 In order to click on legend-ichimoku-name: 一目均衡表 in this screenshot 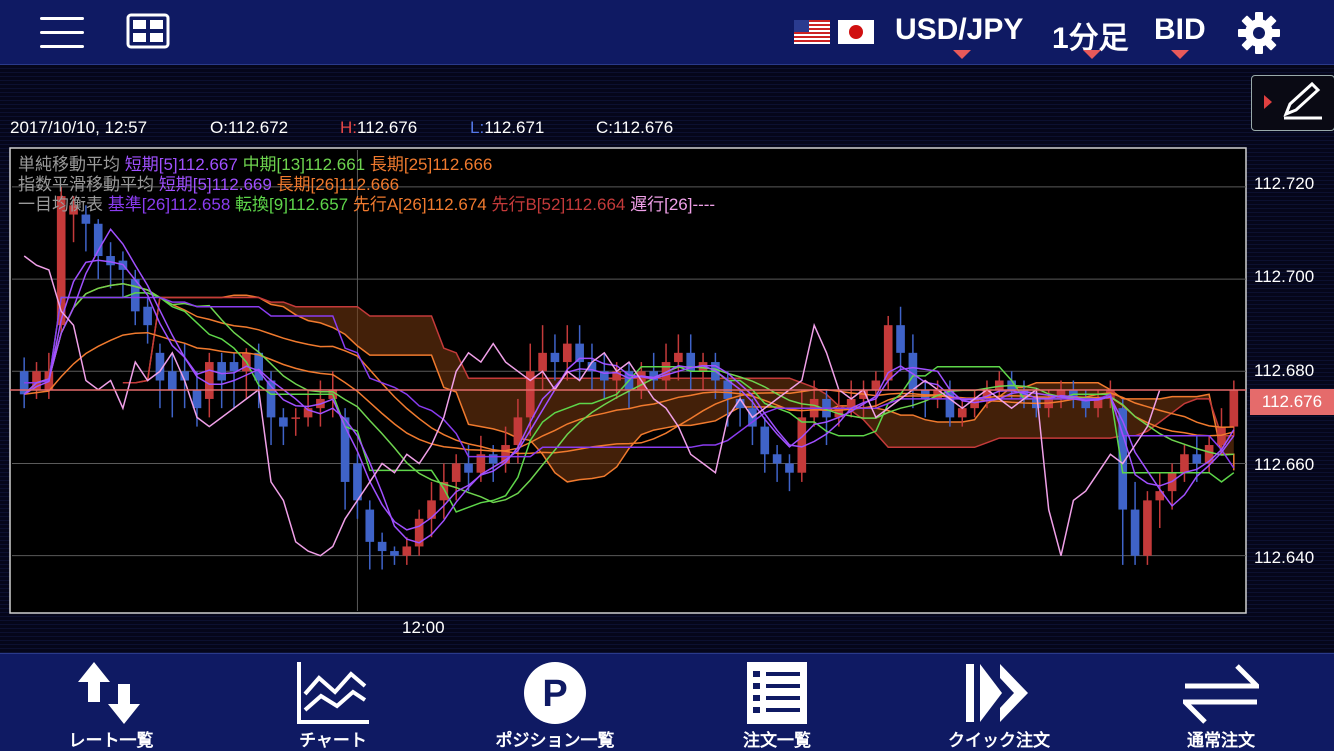, I will do `click(60, 204)`.